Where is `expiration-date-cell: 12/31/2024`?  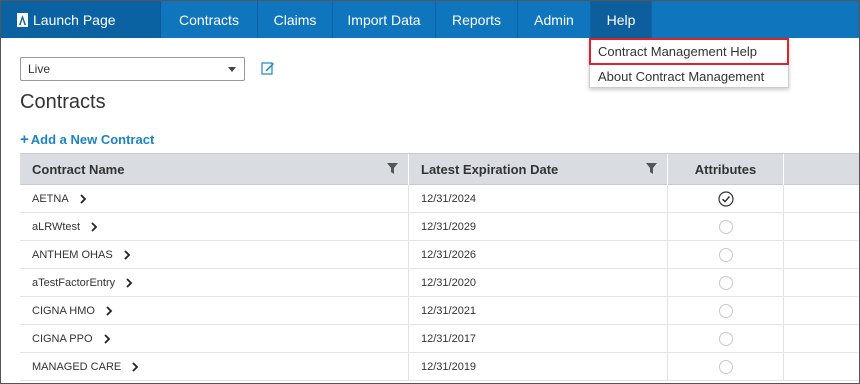
expiration-date-cell: 12/31/2024 is located at coordinates (538, 198).